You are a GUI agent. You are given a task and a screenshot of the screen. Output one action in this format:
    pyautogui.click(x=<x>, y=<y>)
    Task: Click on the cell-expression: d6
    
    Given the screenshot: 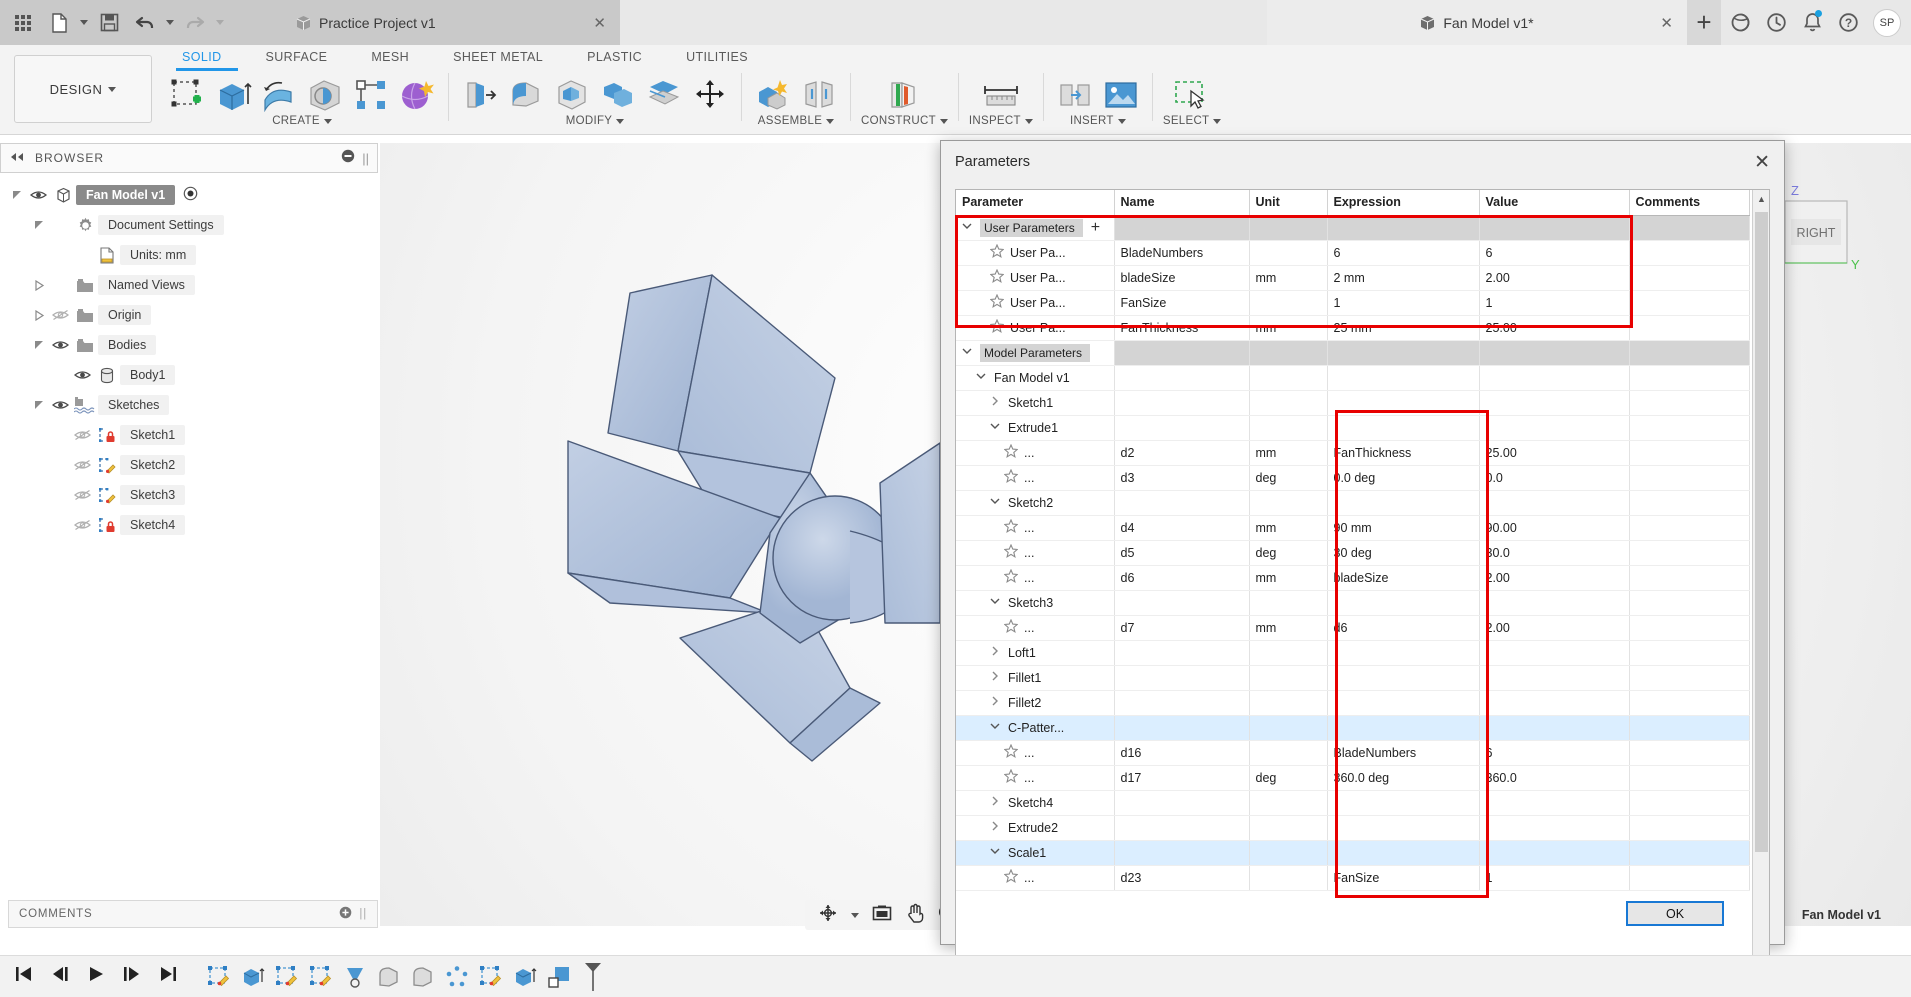 What is the action you would take?
    pyautogui.click(x=1403, y=628)
    